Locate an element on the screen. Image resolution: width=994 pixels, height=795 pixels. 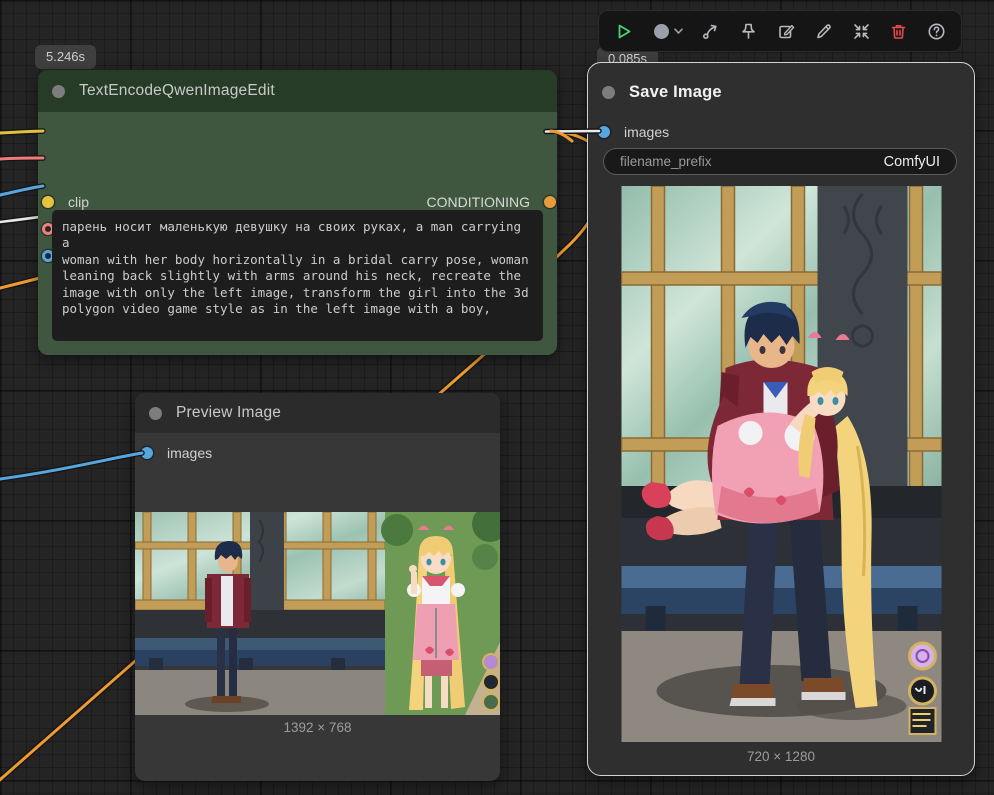
wire-image is located at coordinates (22, 190).